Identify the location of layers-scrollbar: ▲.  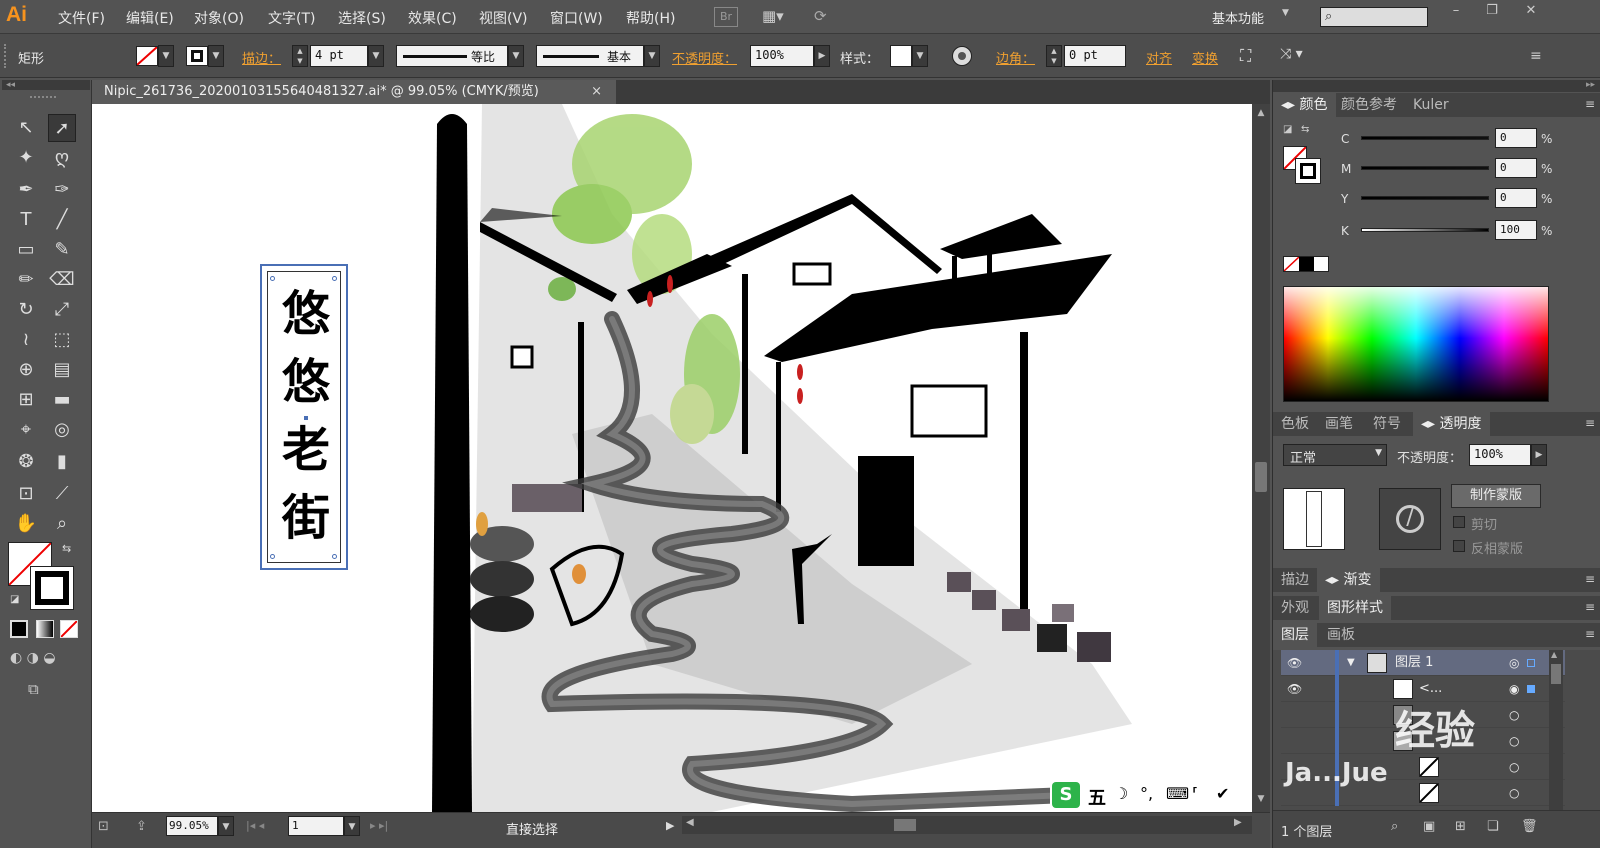
(1556, 730).